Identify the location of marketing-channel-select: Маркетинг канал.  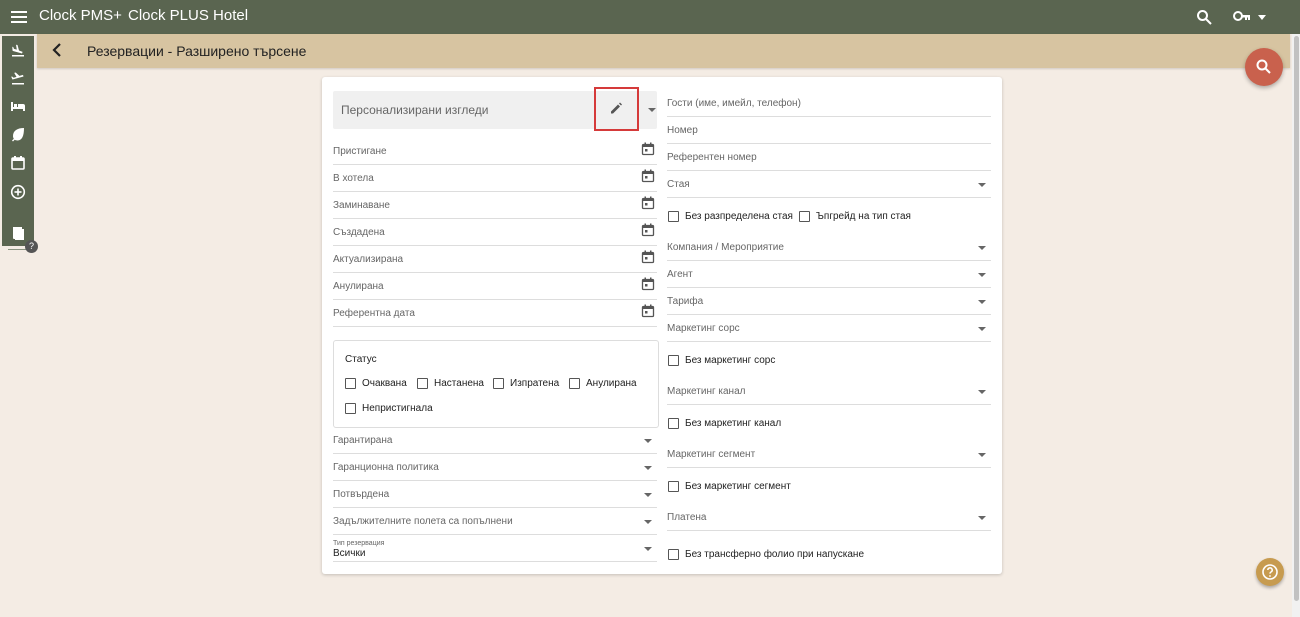
(829, 392).